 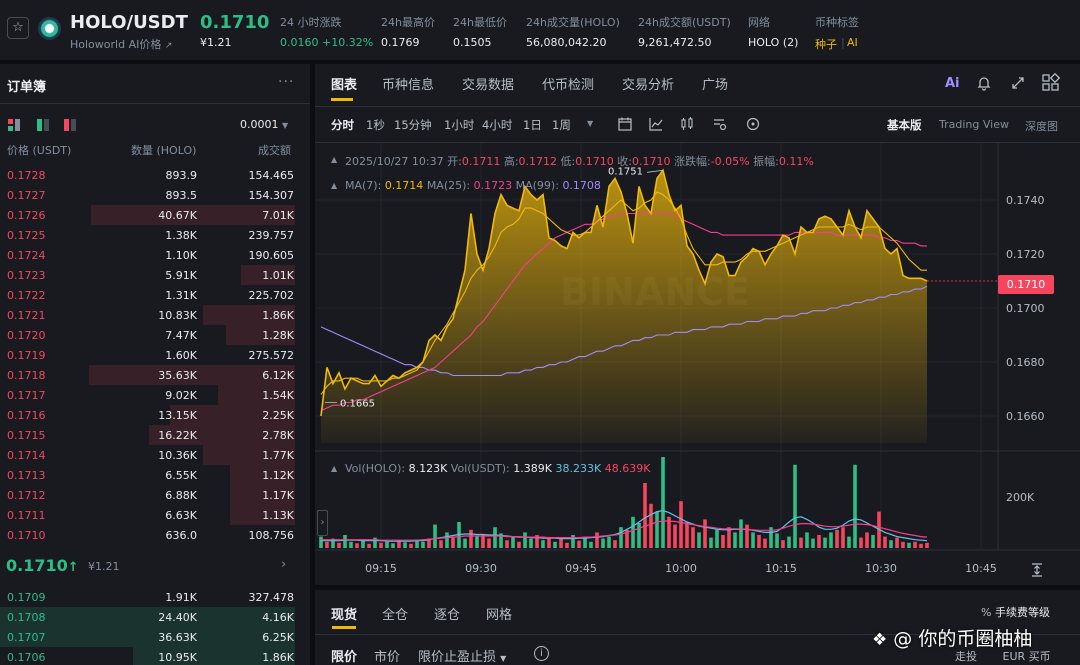 I want to click on network-value: HOLO (2), so click(x=773, y=42).